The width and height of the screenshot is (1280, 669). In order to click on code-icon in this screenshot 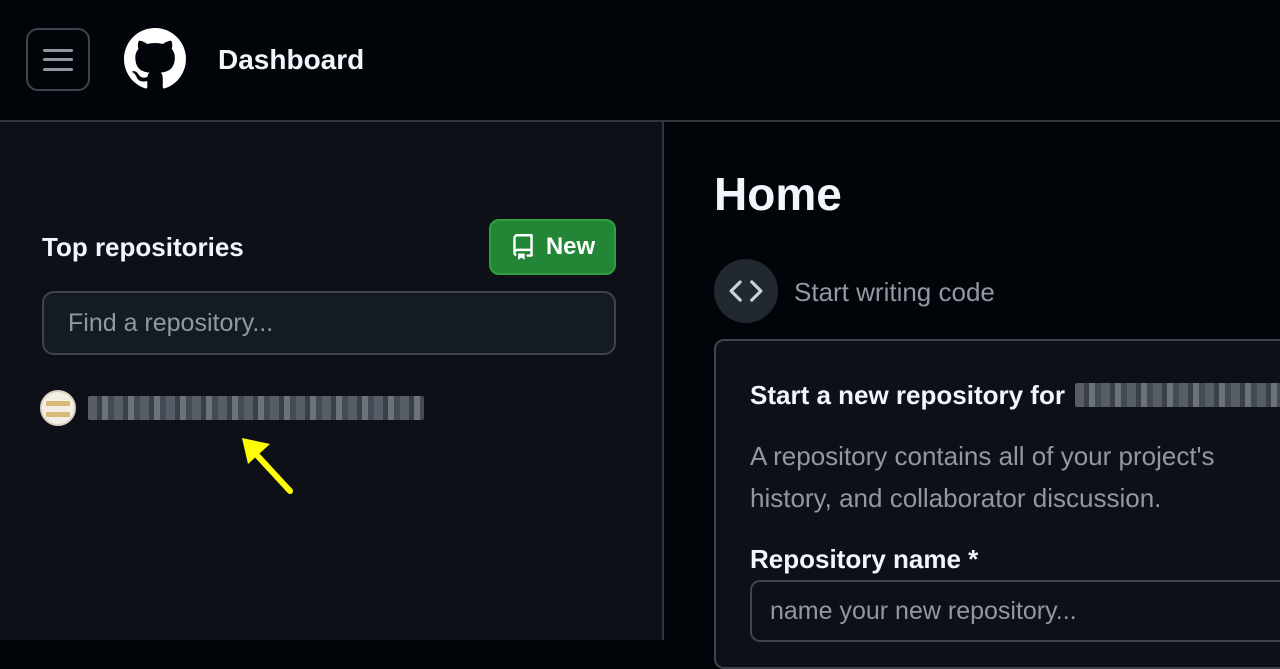, I will do `click(746, 291)`.